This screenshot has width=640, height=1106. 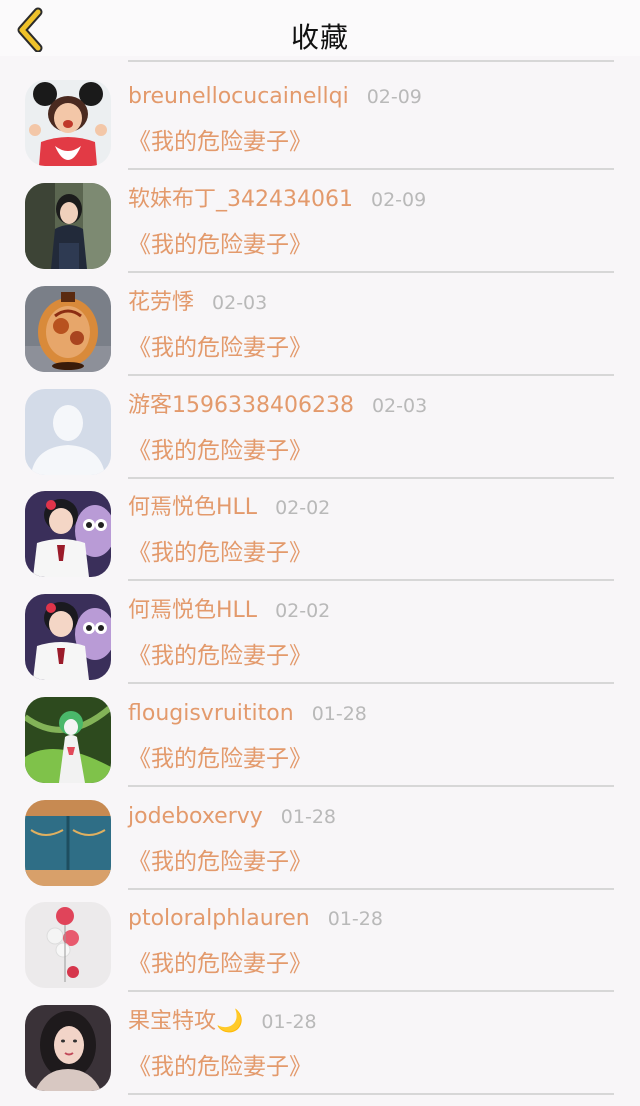 What do you see at coordinates (68, 740) in the screenshot?
I see `gardevoir-avatar` at bounding box center [68, 740].